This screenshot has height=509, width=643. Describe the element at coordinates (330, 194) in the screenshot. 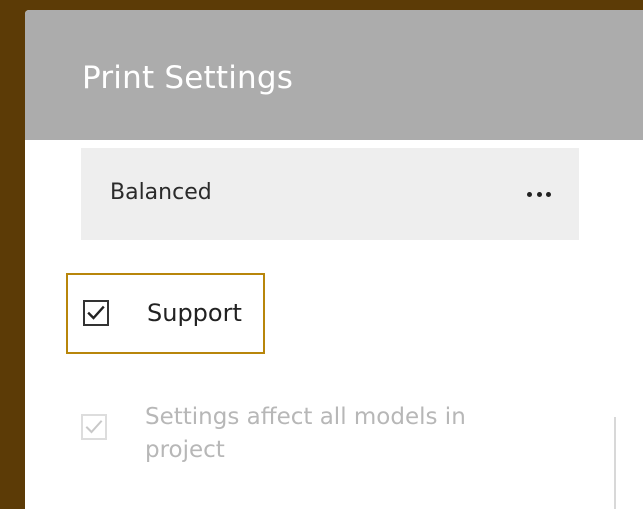

I see `print-profile-selector: Balanced` at that location.